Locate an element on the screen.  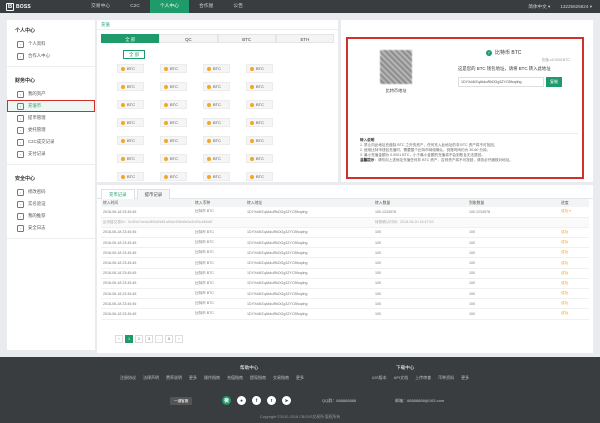
sidebar-item: ▫ 我的推荐 is located at coordinates (51, 216).